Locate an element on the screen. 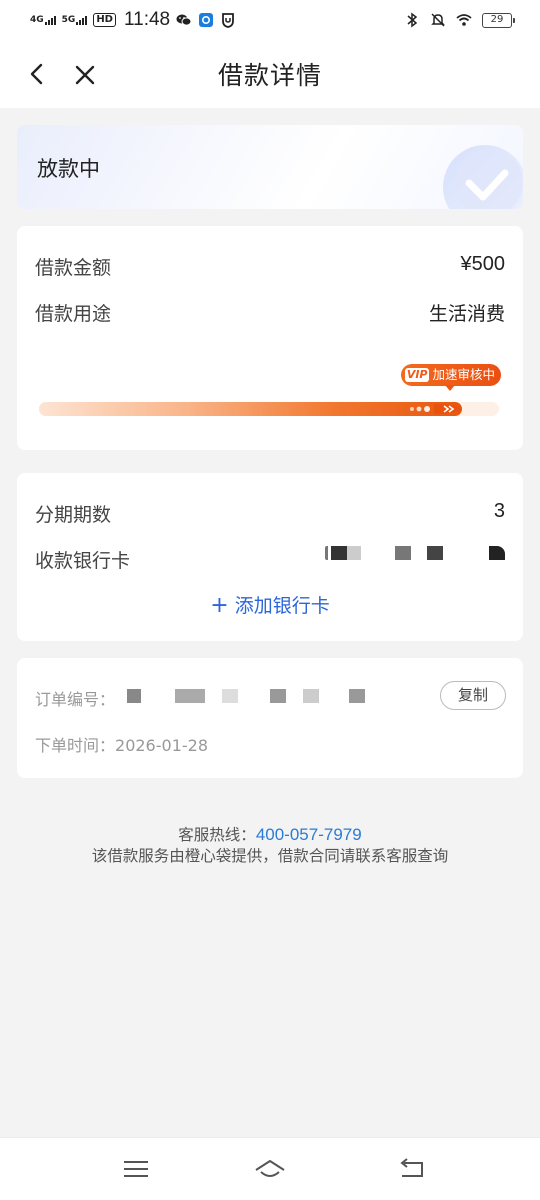  masked-order-number is located at coordinates (252, 697).